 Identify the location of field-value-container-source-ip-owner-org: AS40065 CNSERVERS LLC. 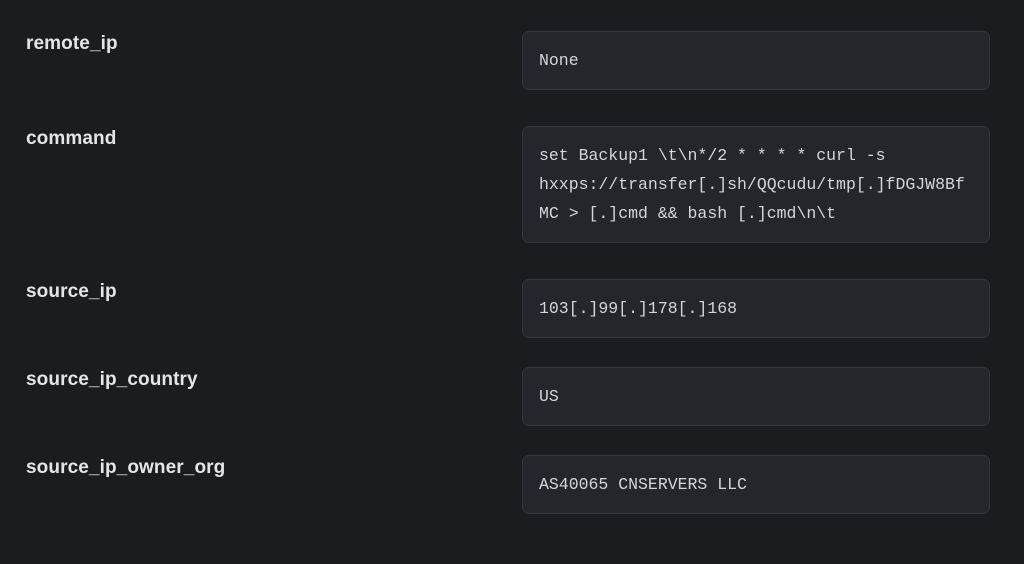
(773, 484).